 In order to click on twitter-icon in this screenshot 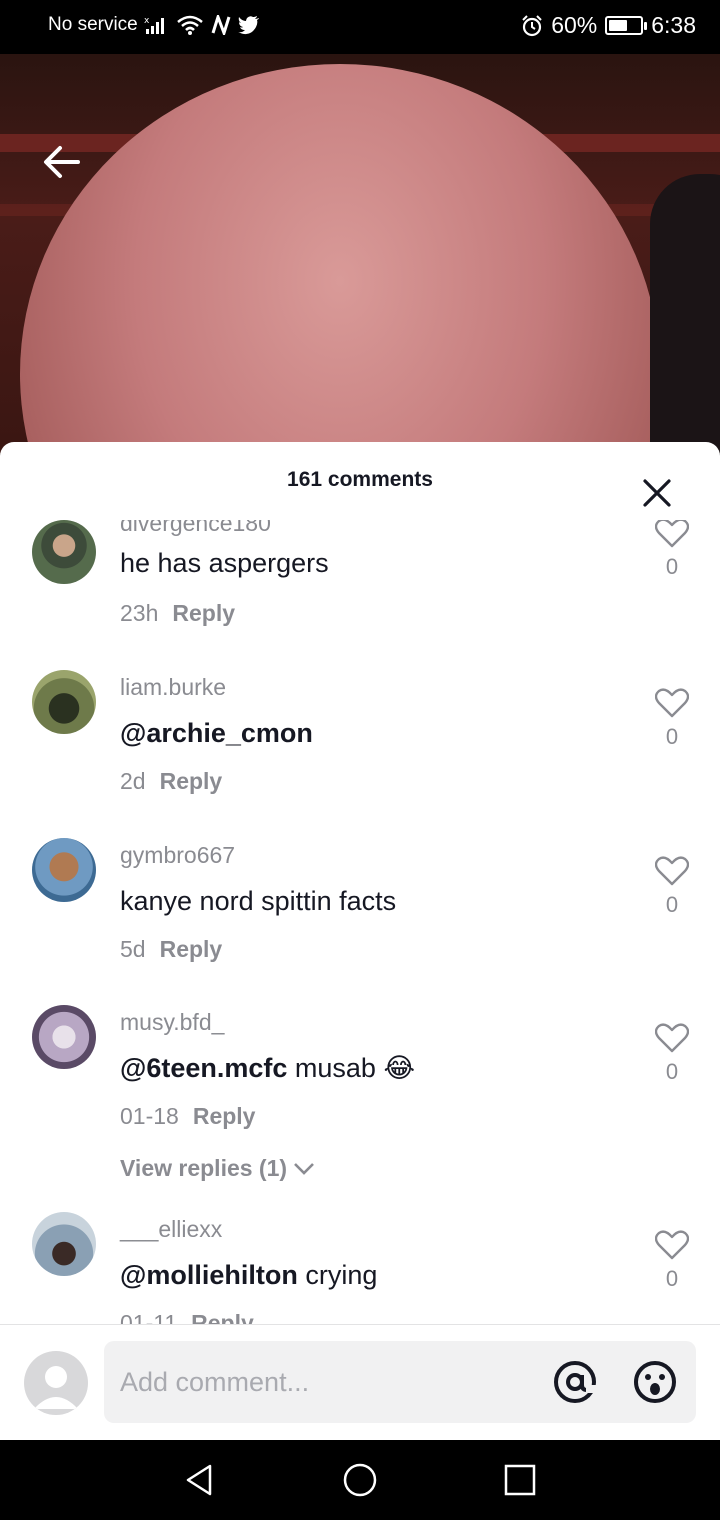, I will do `click(248, 25)`.